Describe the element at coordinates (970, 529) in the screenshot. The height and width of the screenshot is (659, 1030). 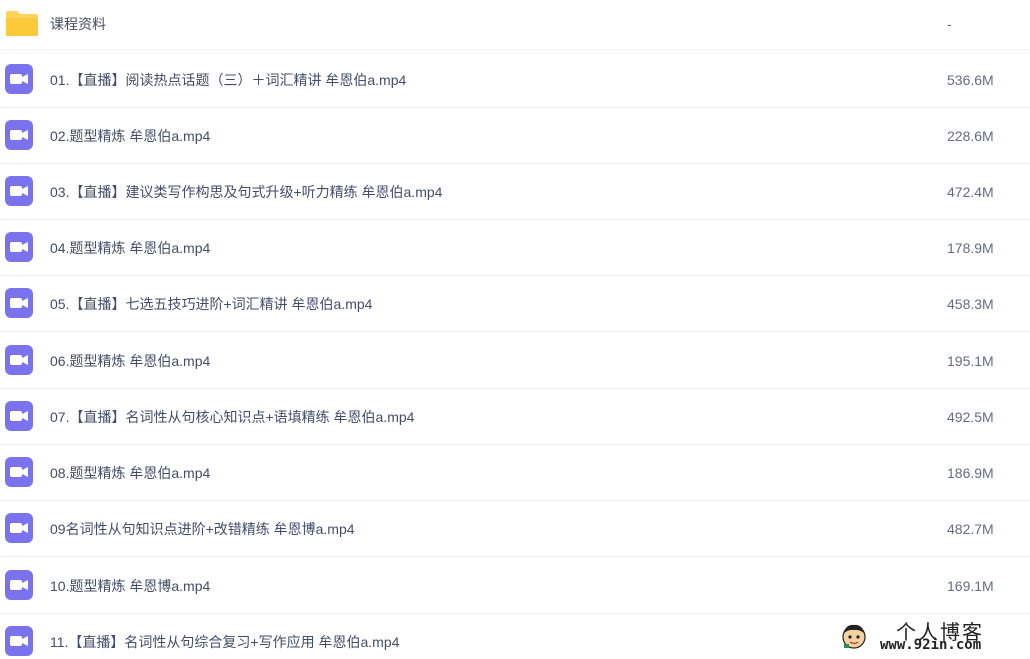
I see `file-size: 482.7M` at that location.